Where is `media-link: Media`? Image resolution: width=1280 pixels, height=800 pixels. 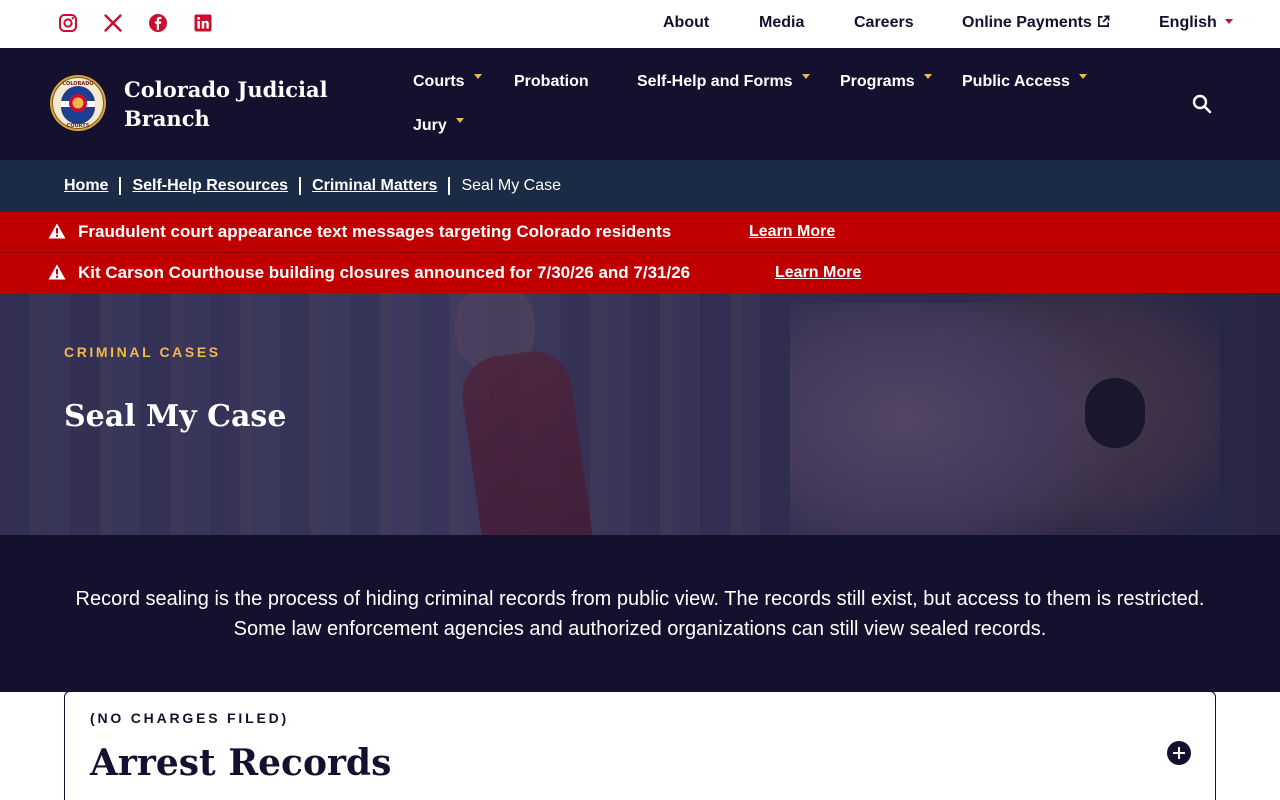
media-link: Media is located at coordinates (781, 23).